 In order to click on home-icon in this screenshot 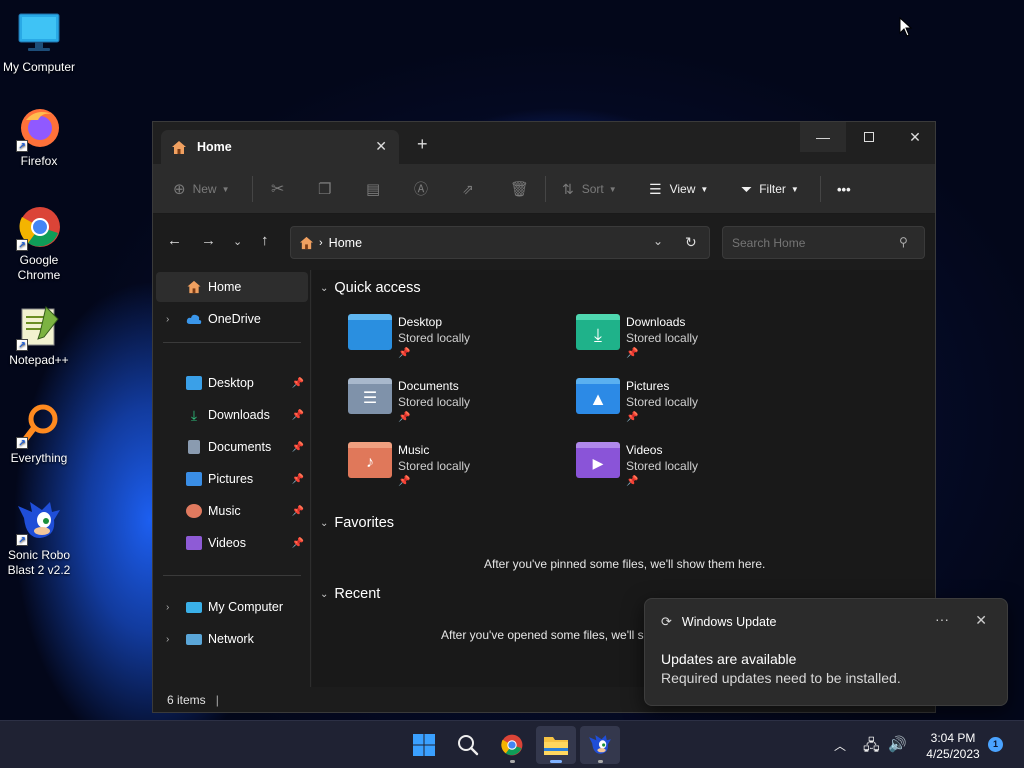, I will do `click(179, 147)`.